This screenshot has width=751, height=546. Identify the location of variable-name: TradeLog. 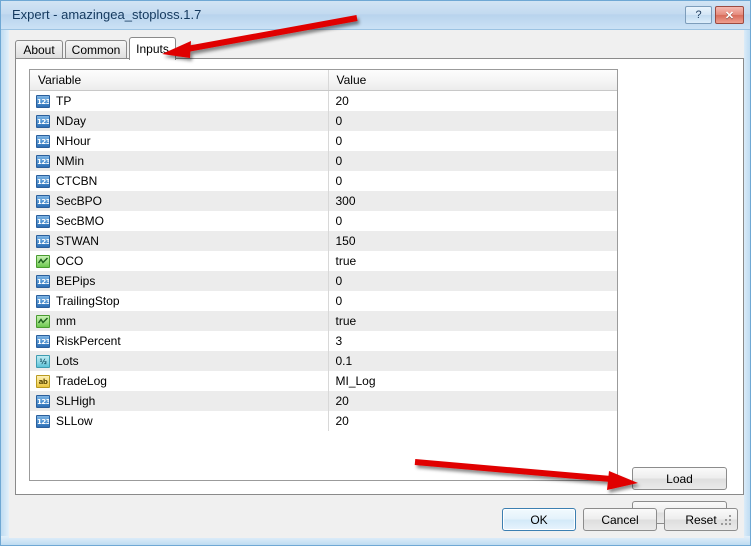
(81, 381).